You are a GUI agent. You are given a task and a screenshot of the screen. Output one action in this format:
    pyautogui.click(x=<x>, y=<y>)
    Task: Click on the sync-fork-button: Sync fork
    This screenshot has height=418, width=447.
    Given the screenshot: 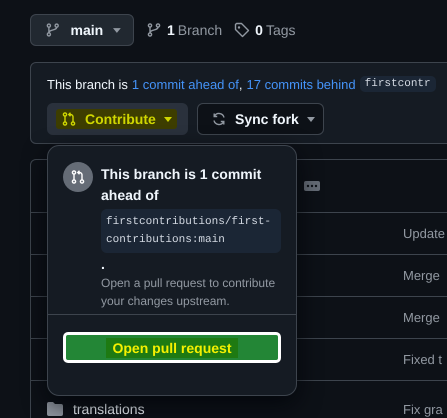 What is the action you would take?
    pyautogui.click(x=260, y=119)
    